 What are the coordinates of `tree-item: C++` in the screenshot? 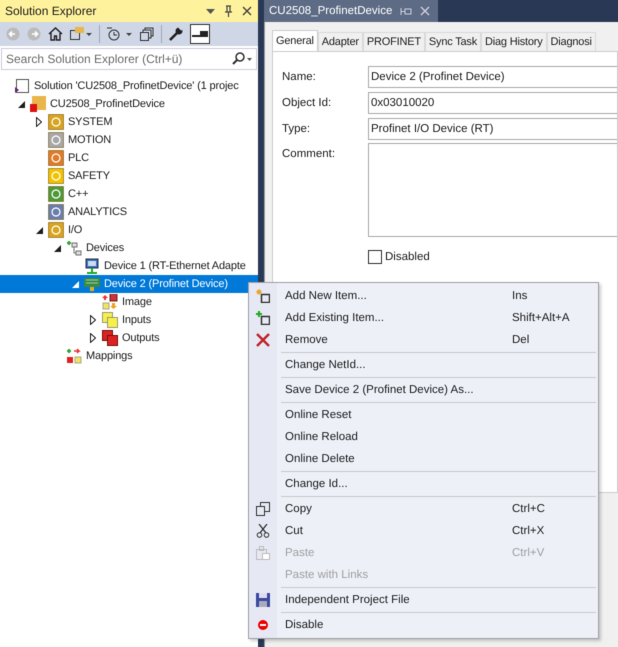 It's located at (129, 194).